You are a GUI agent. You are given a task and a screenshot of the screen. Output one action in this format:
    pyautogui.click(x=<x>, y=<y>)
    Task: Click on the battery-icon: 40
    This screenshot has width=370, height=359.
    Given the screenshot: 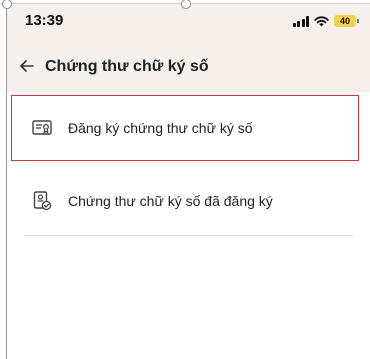 What is the action you would take?
    pyautogui.click(x=346, y=21)
    